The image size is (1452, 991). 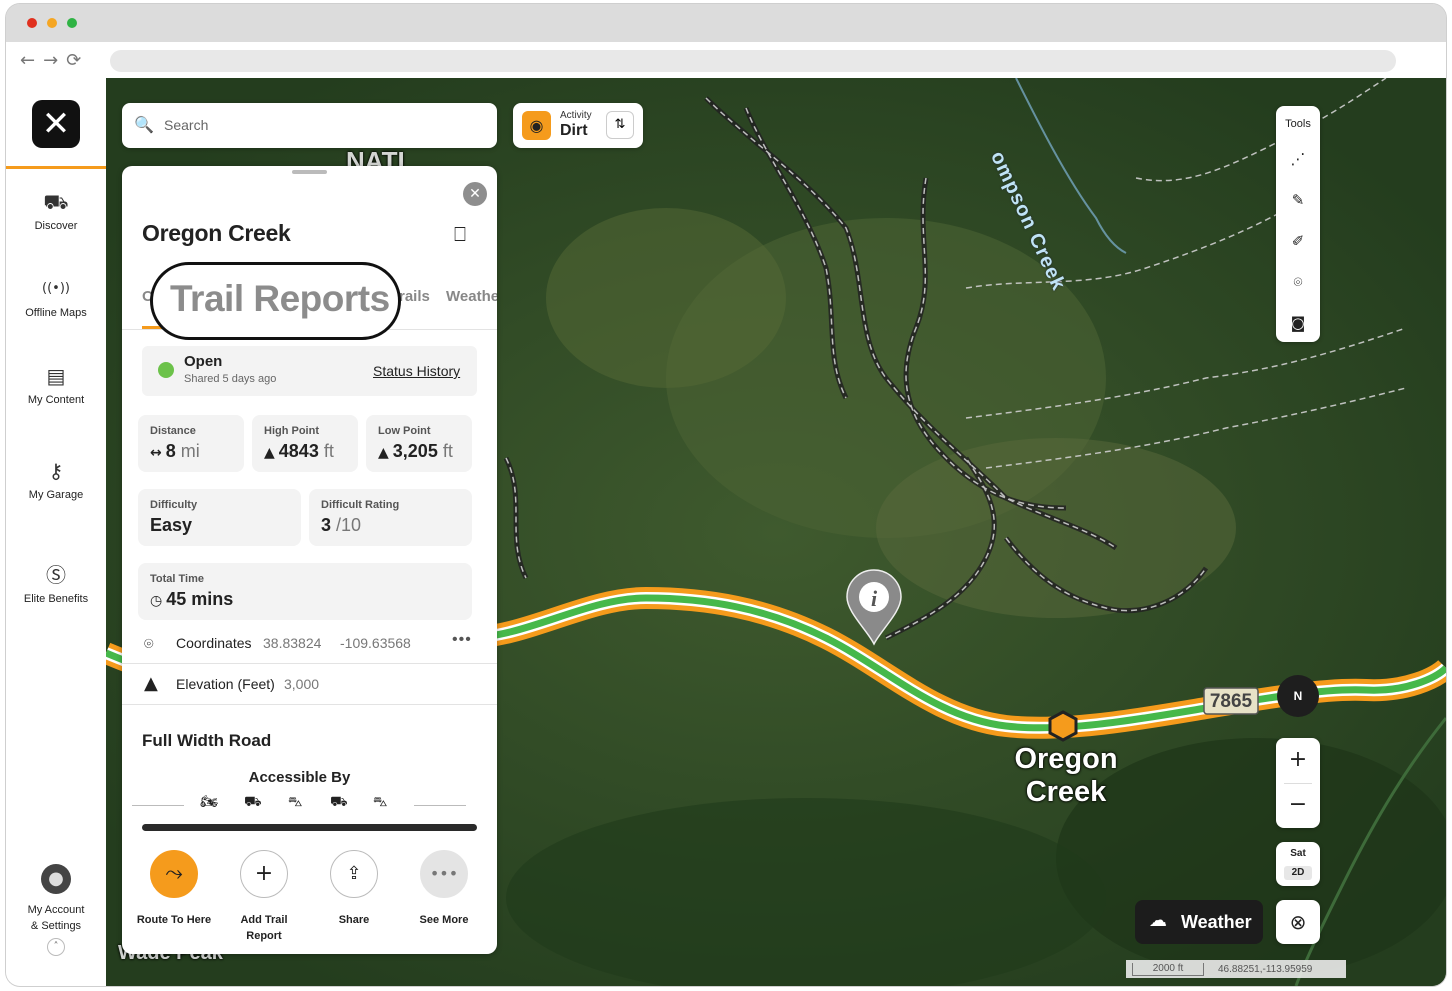 I want to click on sidebar-item-discover: ⛟ Discover, so click(x=56, y=210).